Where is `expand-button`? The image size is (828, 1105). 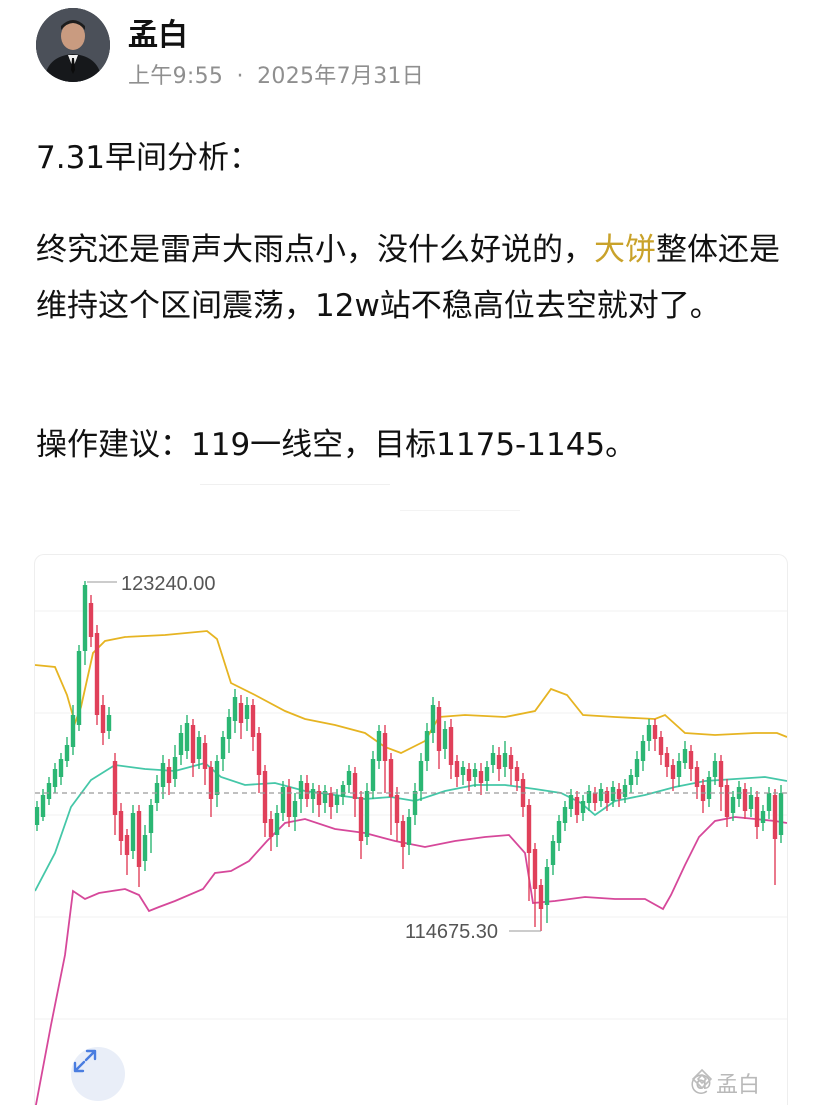
expand-button is located at coordinates (98, 1074).